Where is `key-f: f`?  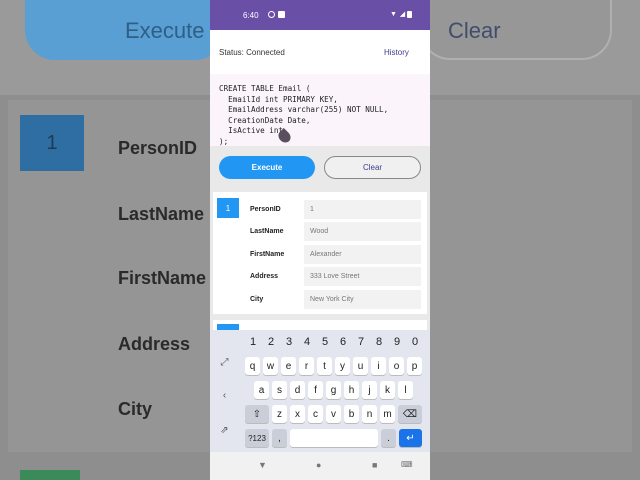 key-f: f is located at coordinates (315, 390).